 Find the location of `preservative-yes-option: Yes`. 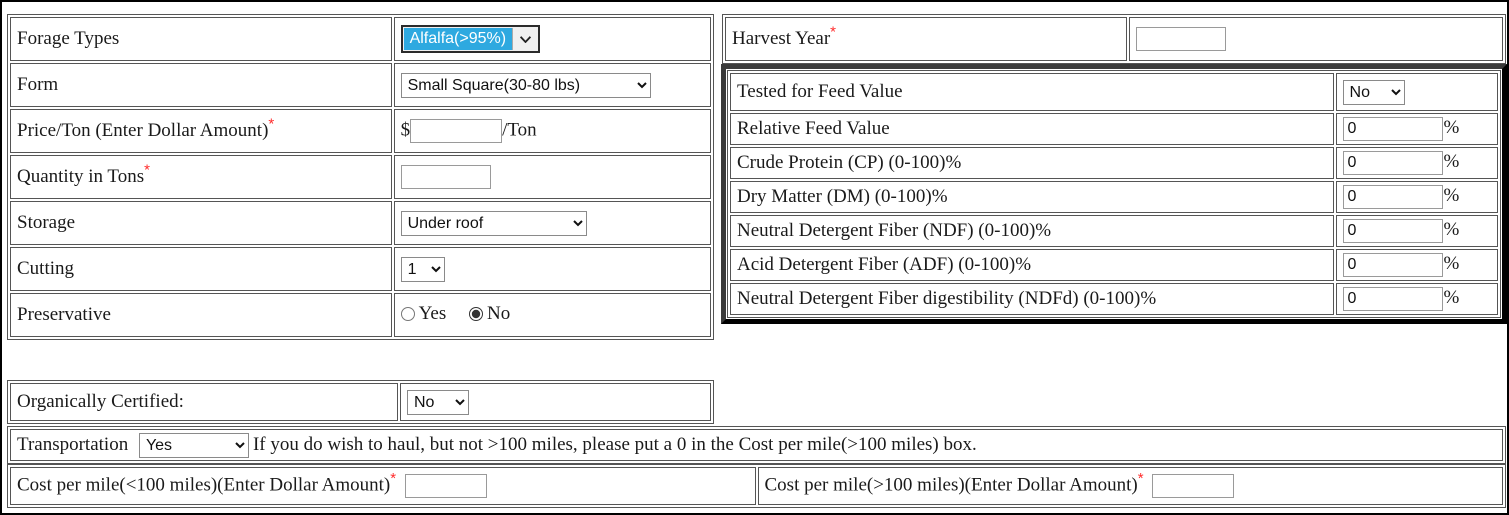

preservative-yes-option: Yes is located at coordinates (423, 314).